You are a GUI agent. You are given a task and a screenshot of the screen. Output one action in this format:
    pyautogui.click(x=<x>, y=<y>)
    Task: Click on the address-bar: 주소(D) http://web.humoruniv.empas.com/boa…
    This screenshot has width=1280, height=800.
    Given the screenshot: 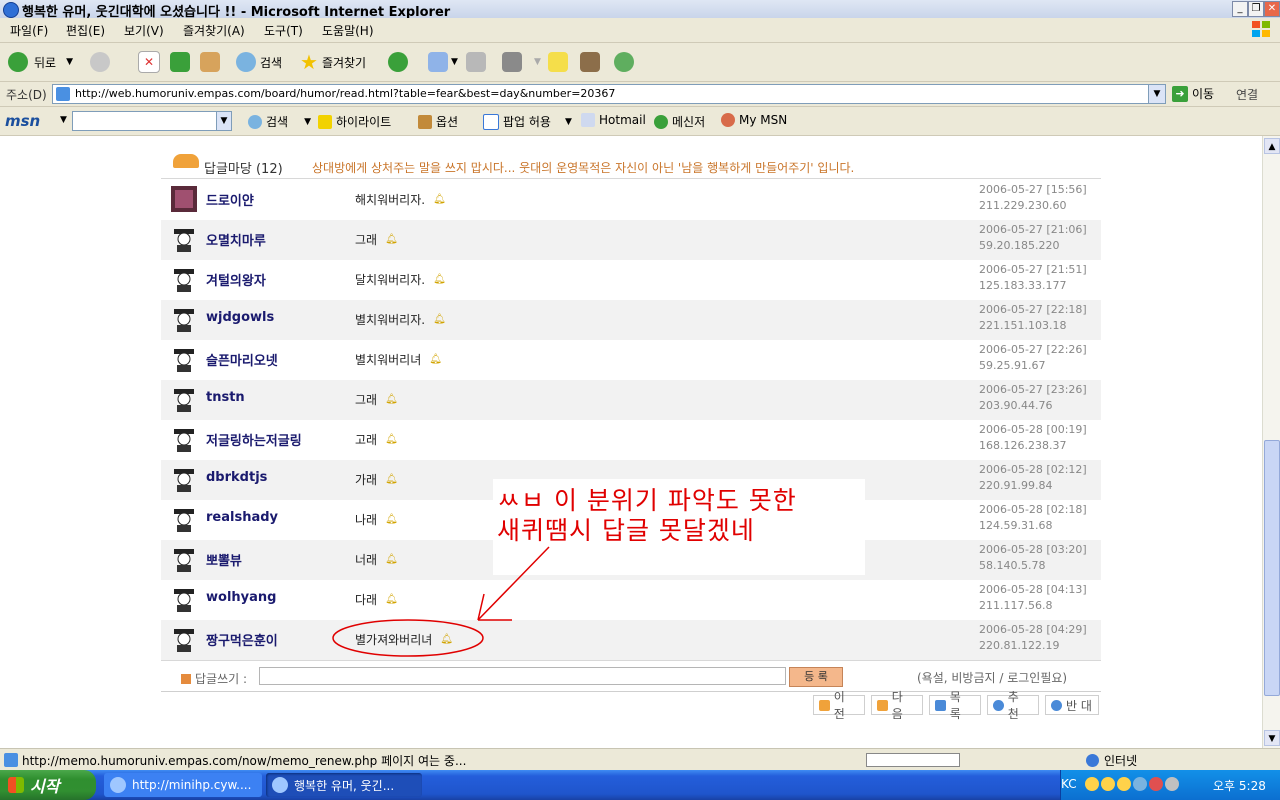 What is the action you would take?
    pyautogui.click(x=640, y=94)
    